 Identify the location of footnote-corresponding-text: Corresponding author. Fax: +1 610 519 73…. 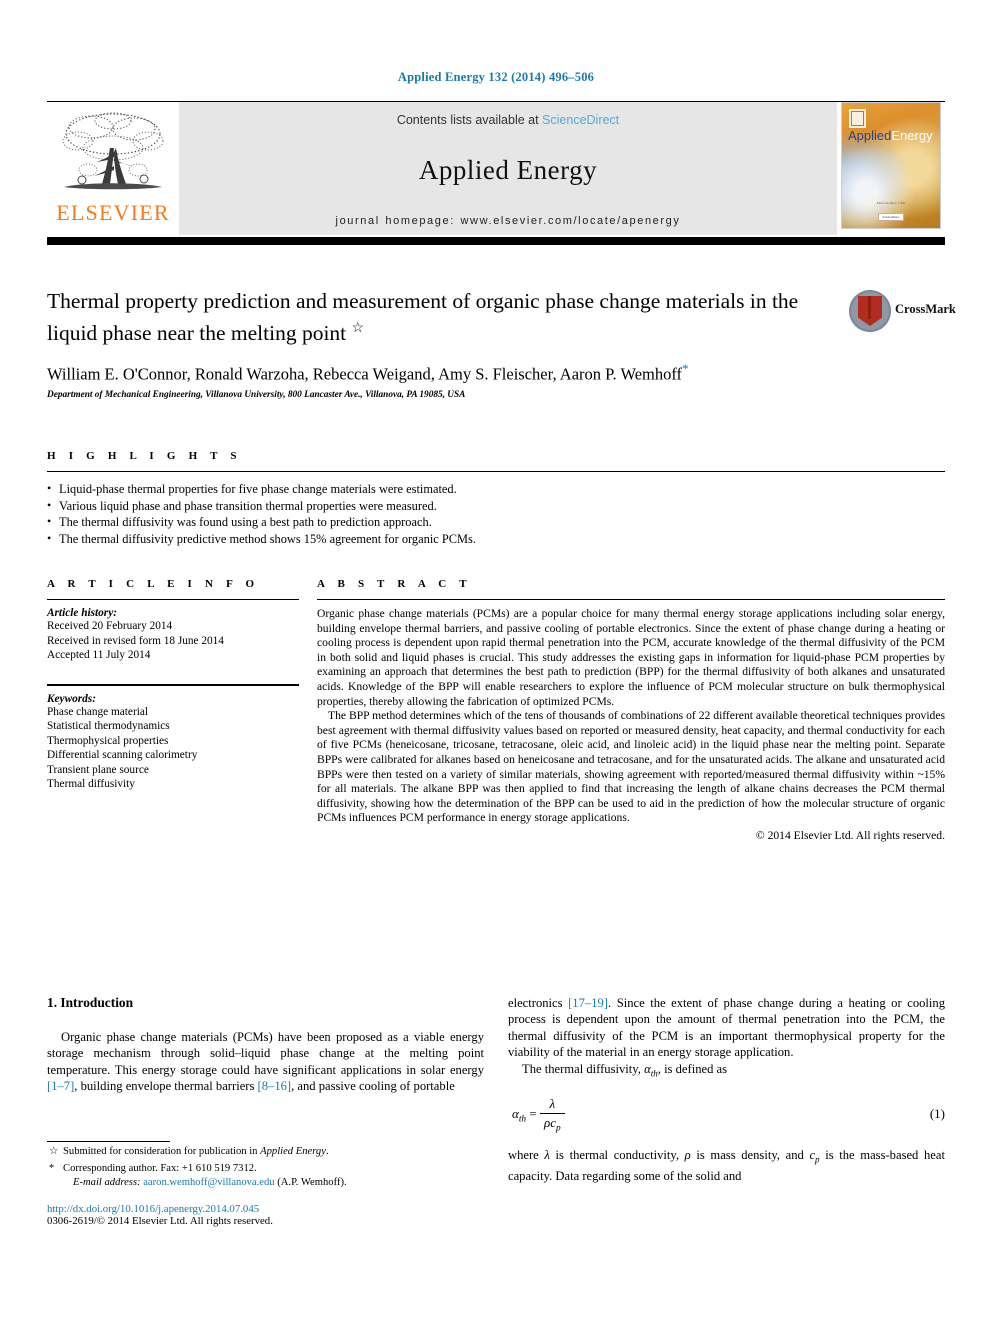
(160, 1168).